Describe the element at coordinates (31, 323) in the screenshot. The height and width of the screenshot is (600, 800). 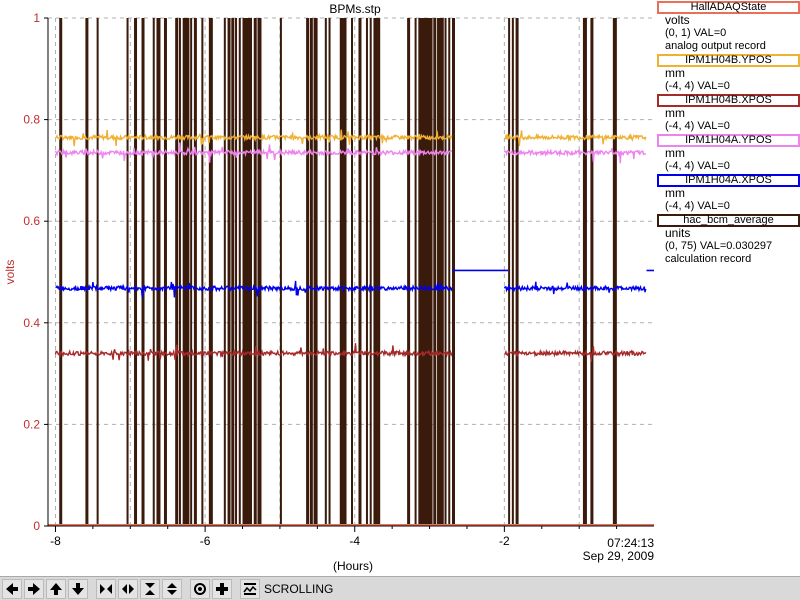
I see `y-tick-label: 0.4` at that location.